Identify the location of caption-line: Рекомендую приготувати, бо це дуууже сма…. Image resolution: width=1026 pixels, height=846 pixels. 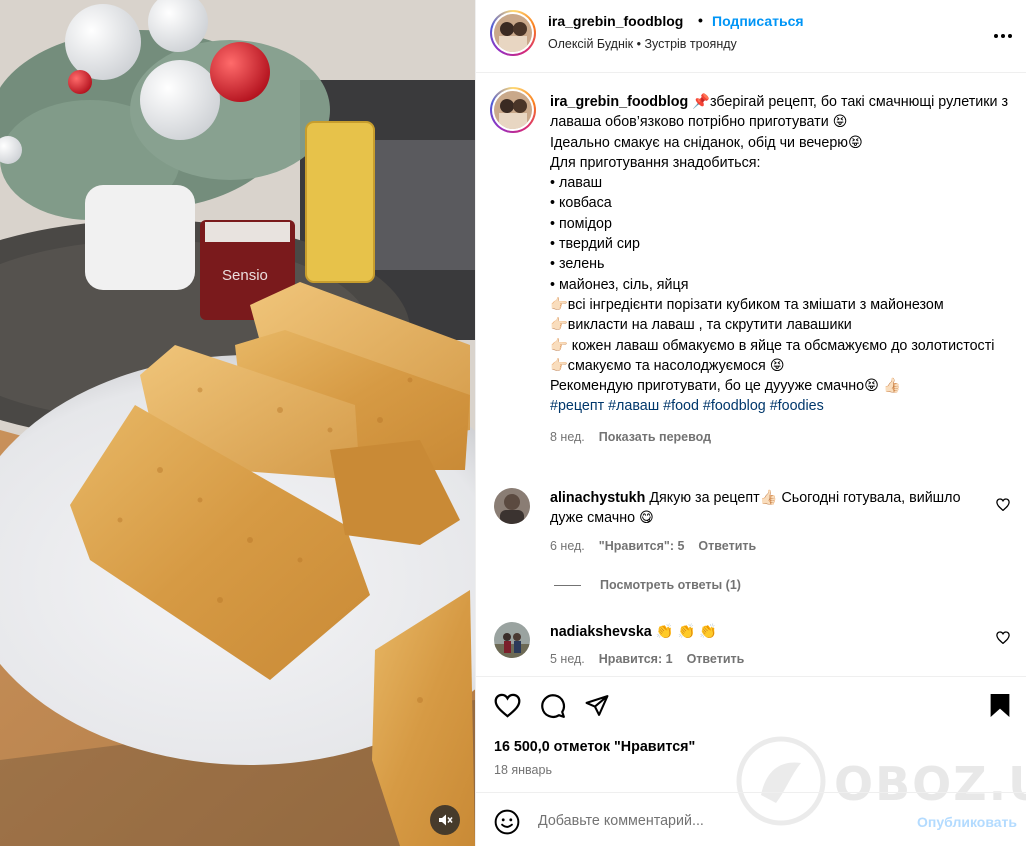
(725, 386).